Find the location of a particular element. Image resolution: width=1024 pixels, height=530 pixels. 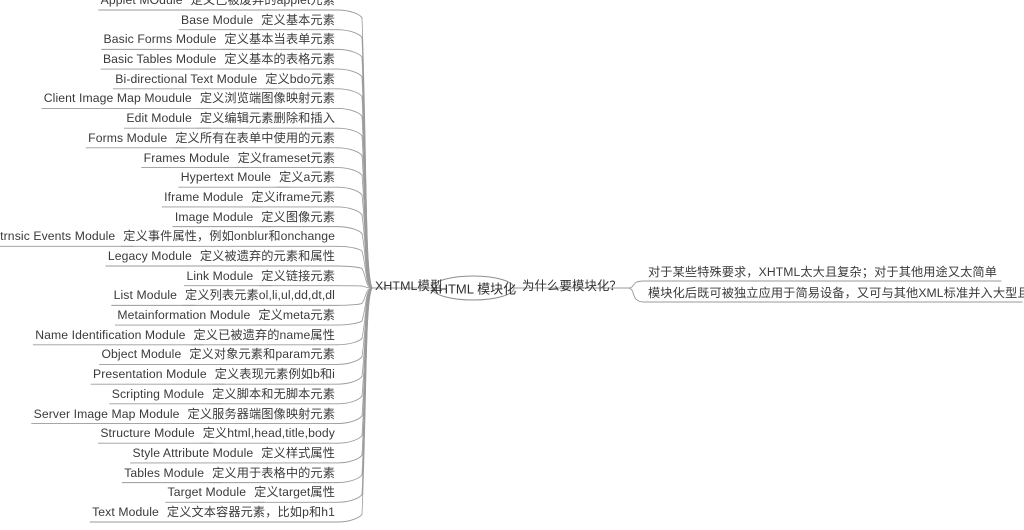

leaf-module-name: Bi-directional Text Module is located at coordinates (186, 78).